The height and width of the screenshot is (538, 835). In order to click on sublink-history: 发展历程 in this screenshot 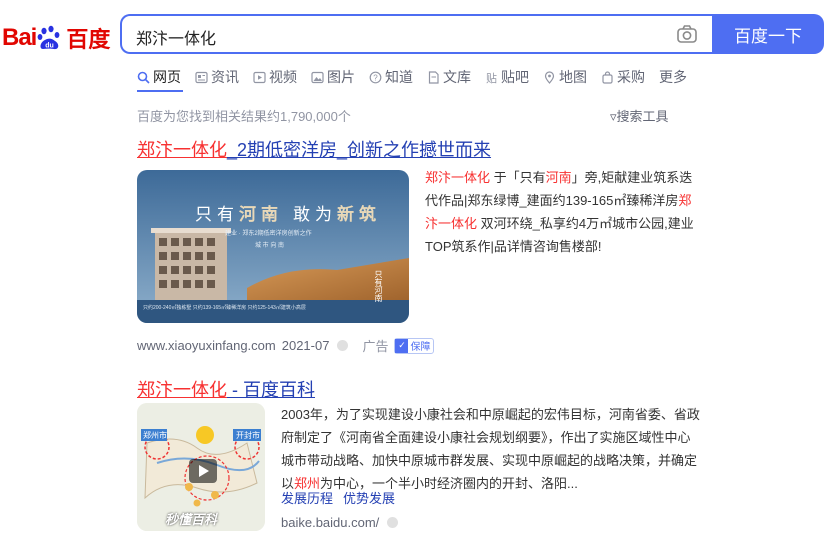, I will do `click(307, 498)`.